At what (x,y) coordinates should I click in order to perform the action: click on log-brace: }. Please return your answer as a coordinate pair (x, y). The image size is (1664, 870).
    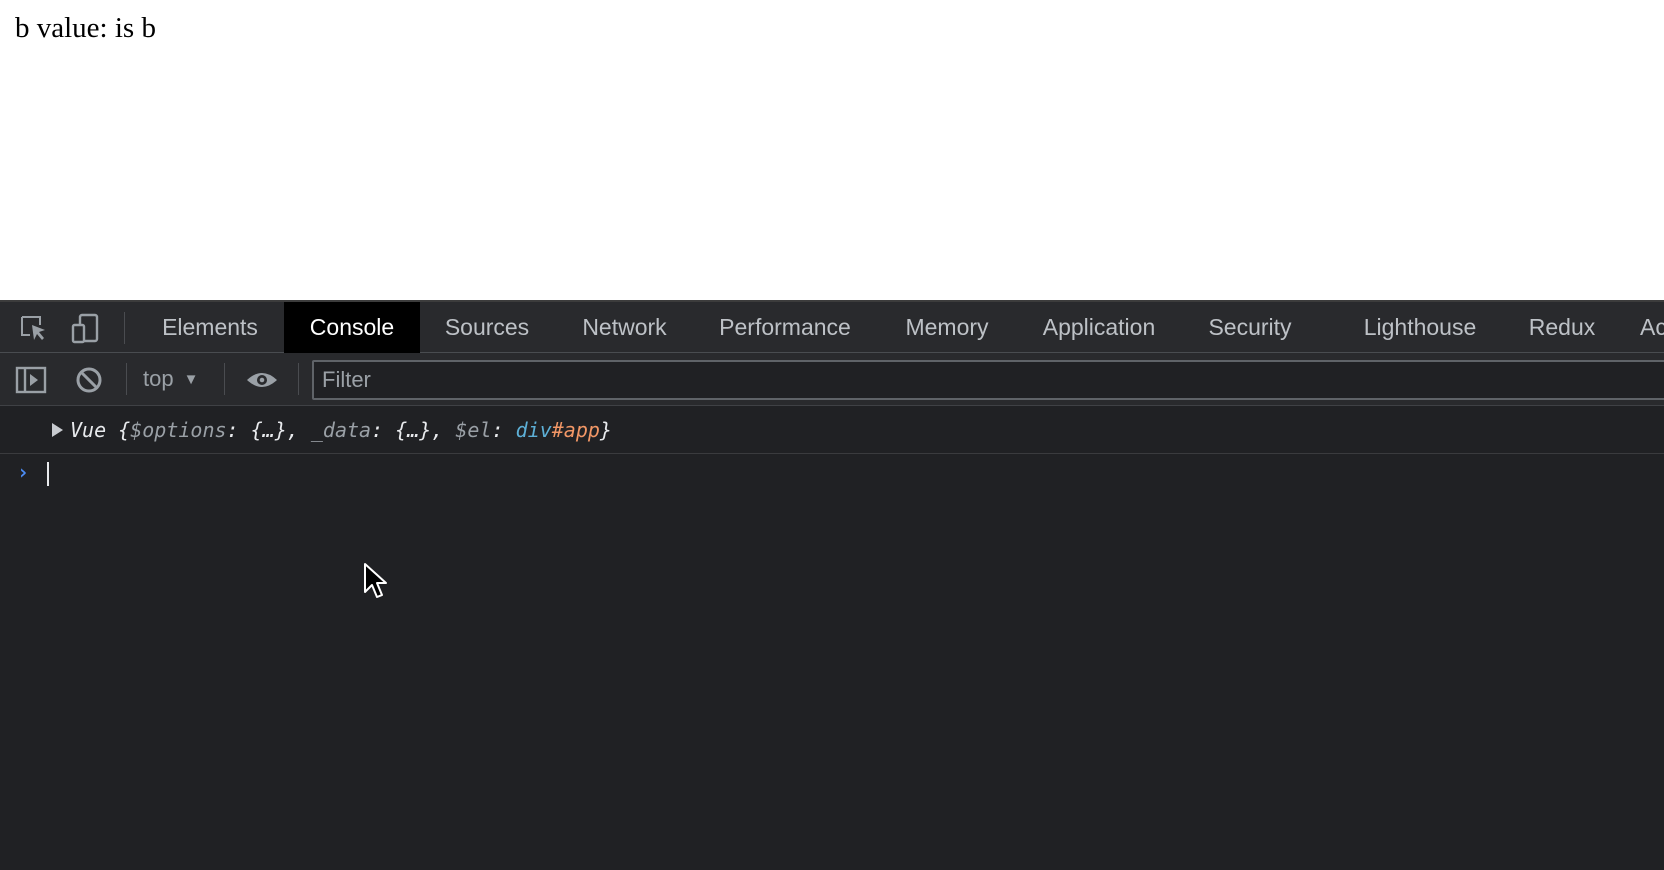
    Looking at the image, I should click on (605, 430).